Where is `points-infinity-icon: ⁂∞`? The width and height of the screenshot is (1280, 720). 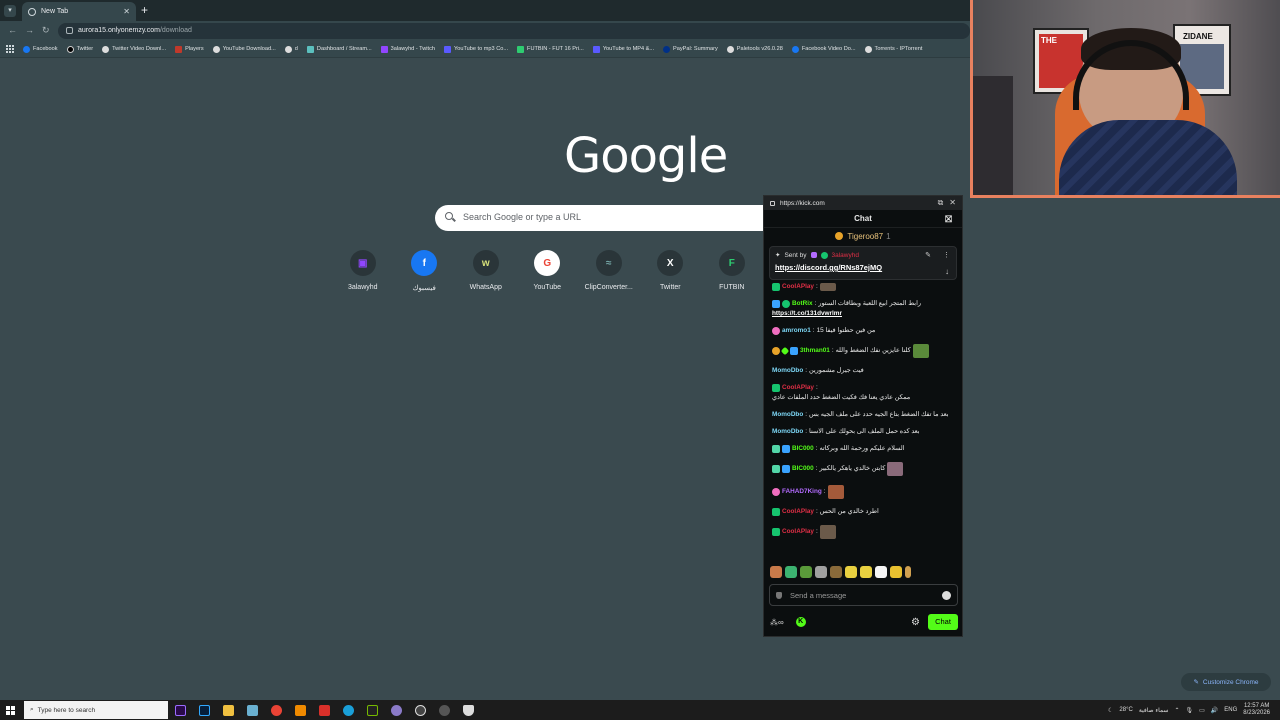
points-infinity-icon: ⁂∞ is located at coordinates (777, 622).